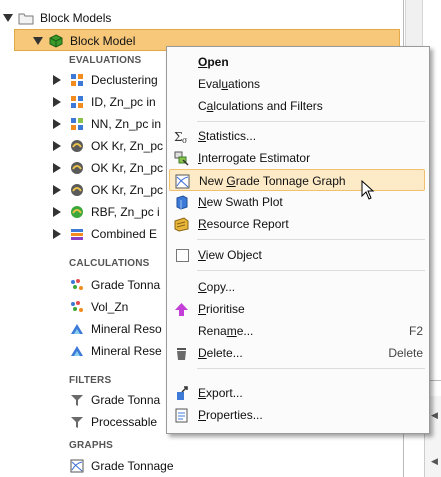 The width and height of the screenshot is (441, 477). I want to click on folder-icon, so click(26, 19).